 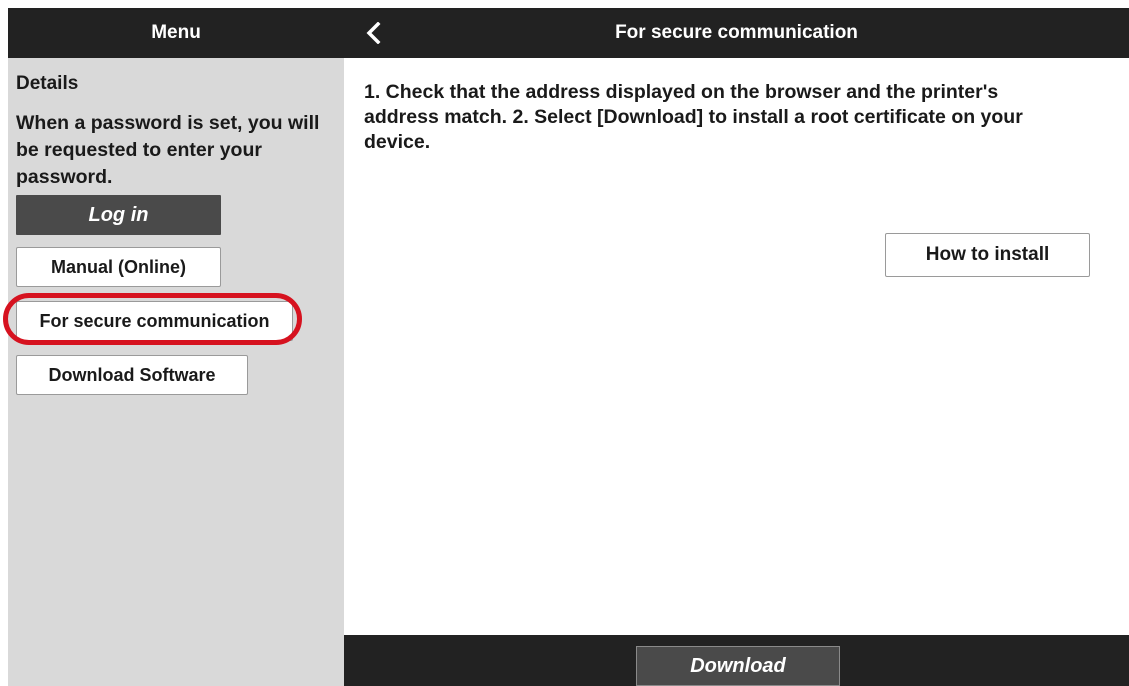 I want to click on download-software-label: Download Software, so click(x=132, y=374).